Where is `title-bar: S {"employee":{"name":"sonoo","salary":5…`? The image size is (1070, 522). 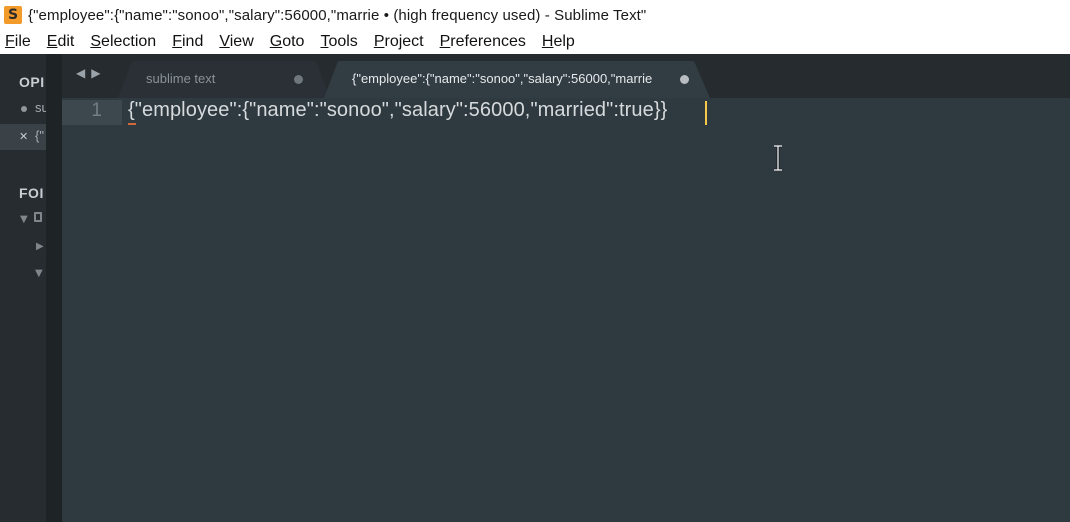 title-bar: S {"employee":{"name":"sonoo","salary":5… is located at coordinates (535, 15).